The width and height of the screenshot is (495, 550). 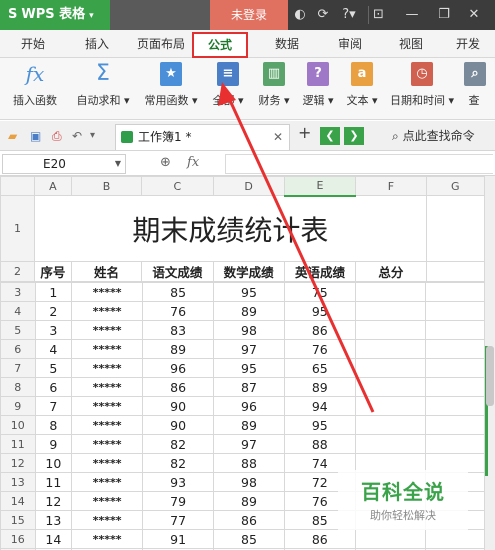 What do you see at coordinates (323, 15) in the screenshot?
I see `sync-icon: ⟳` at bounding box center [323, 15].